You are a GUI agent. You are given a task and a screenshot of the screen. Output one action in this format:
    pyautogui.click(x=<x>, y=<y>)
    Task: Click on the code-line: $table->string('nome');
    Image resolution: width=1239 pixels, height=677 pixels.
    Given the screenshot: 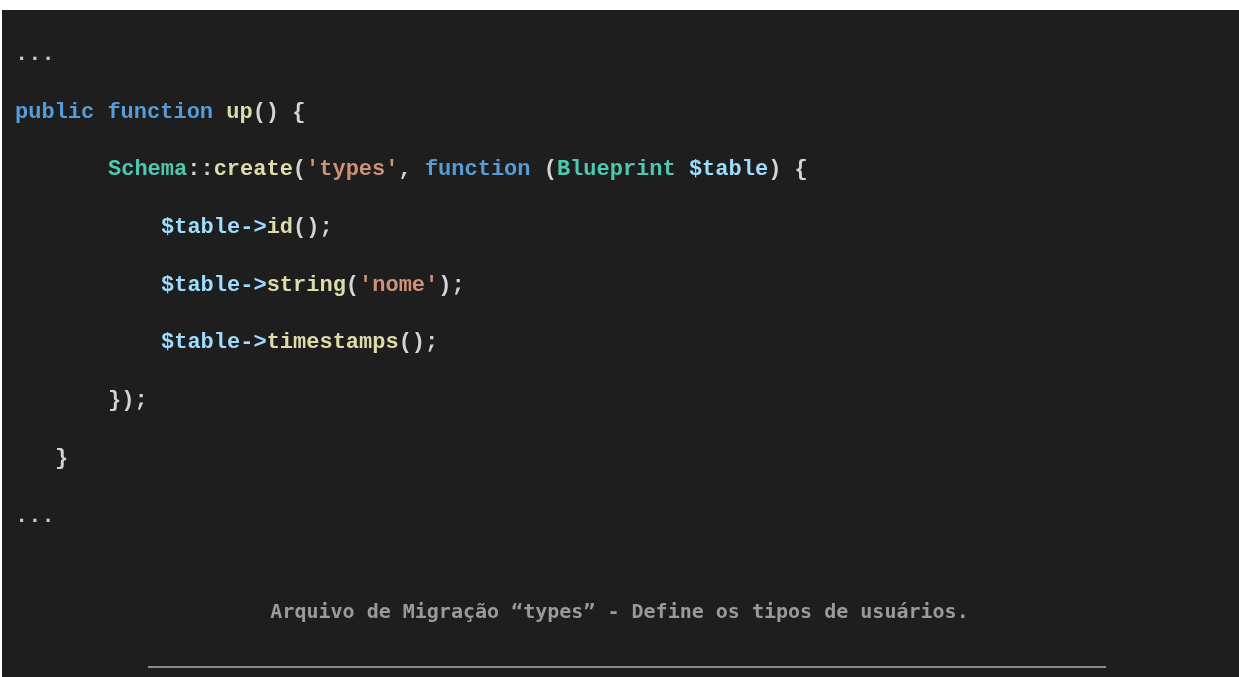 What is the action you would take?
    pyautogui.click(x=313, y=285)
    